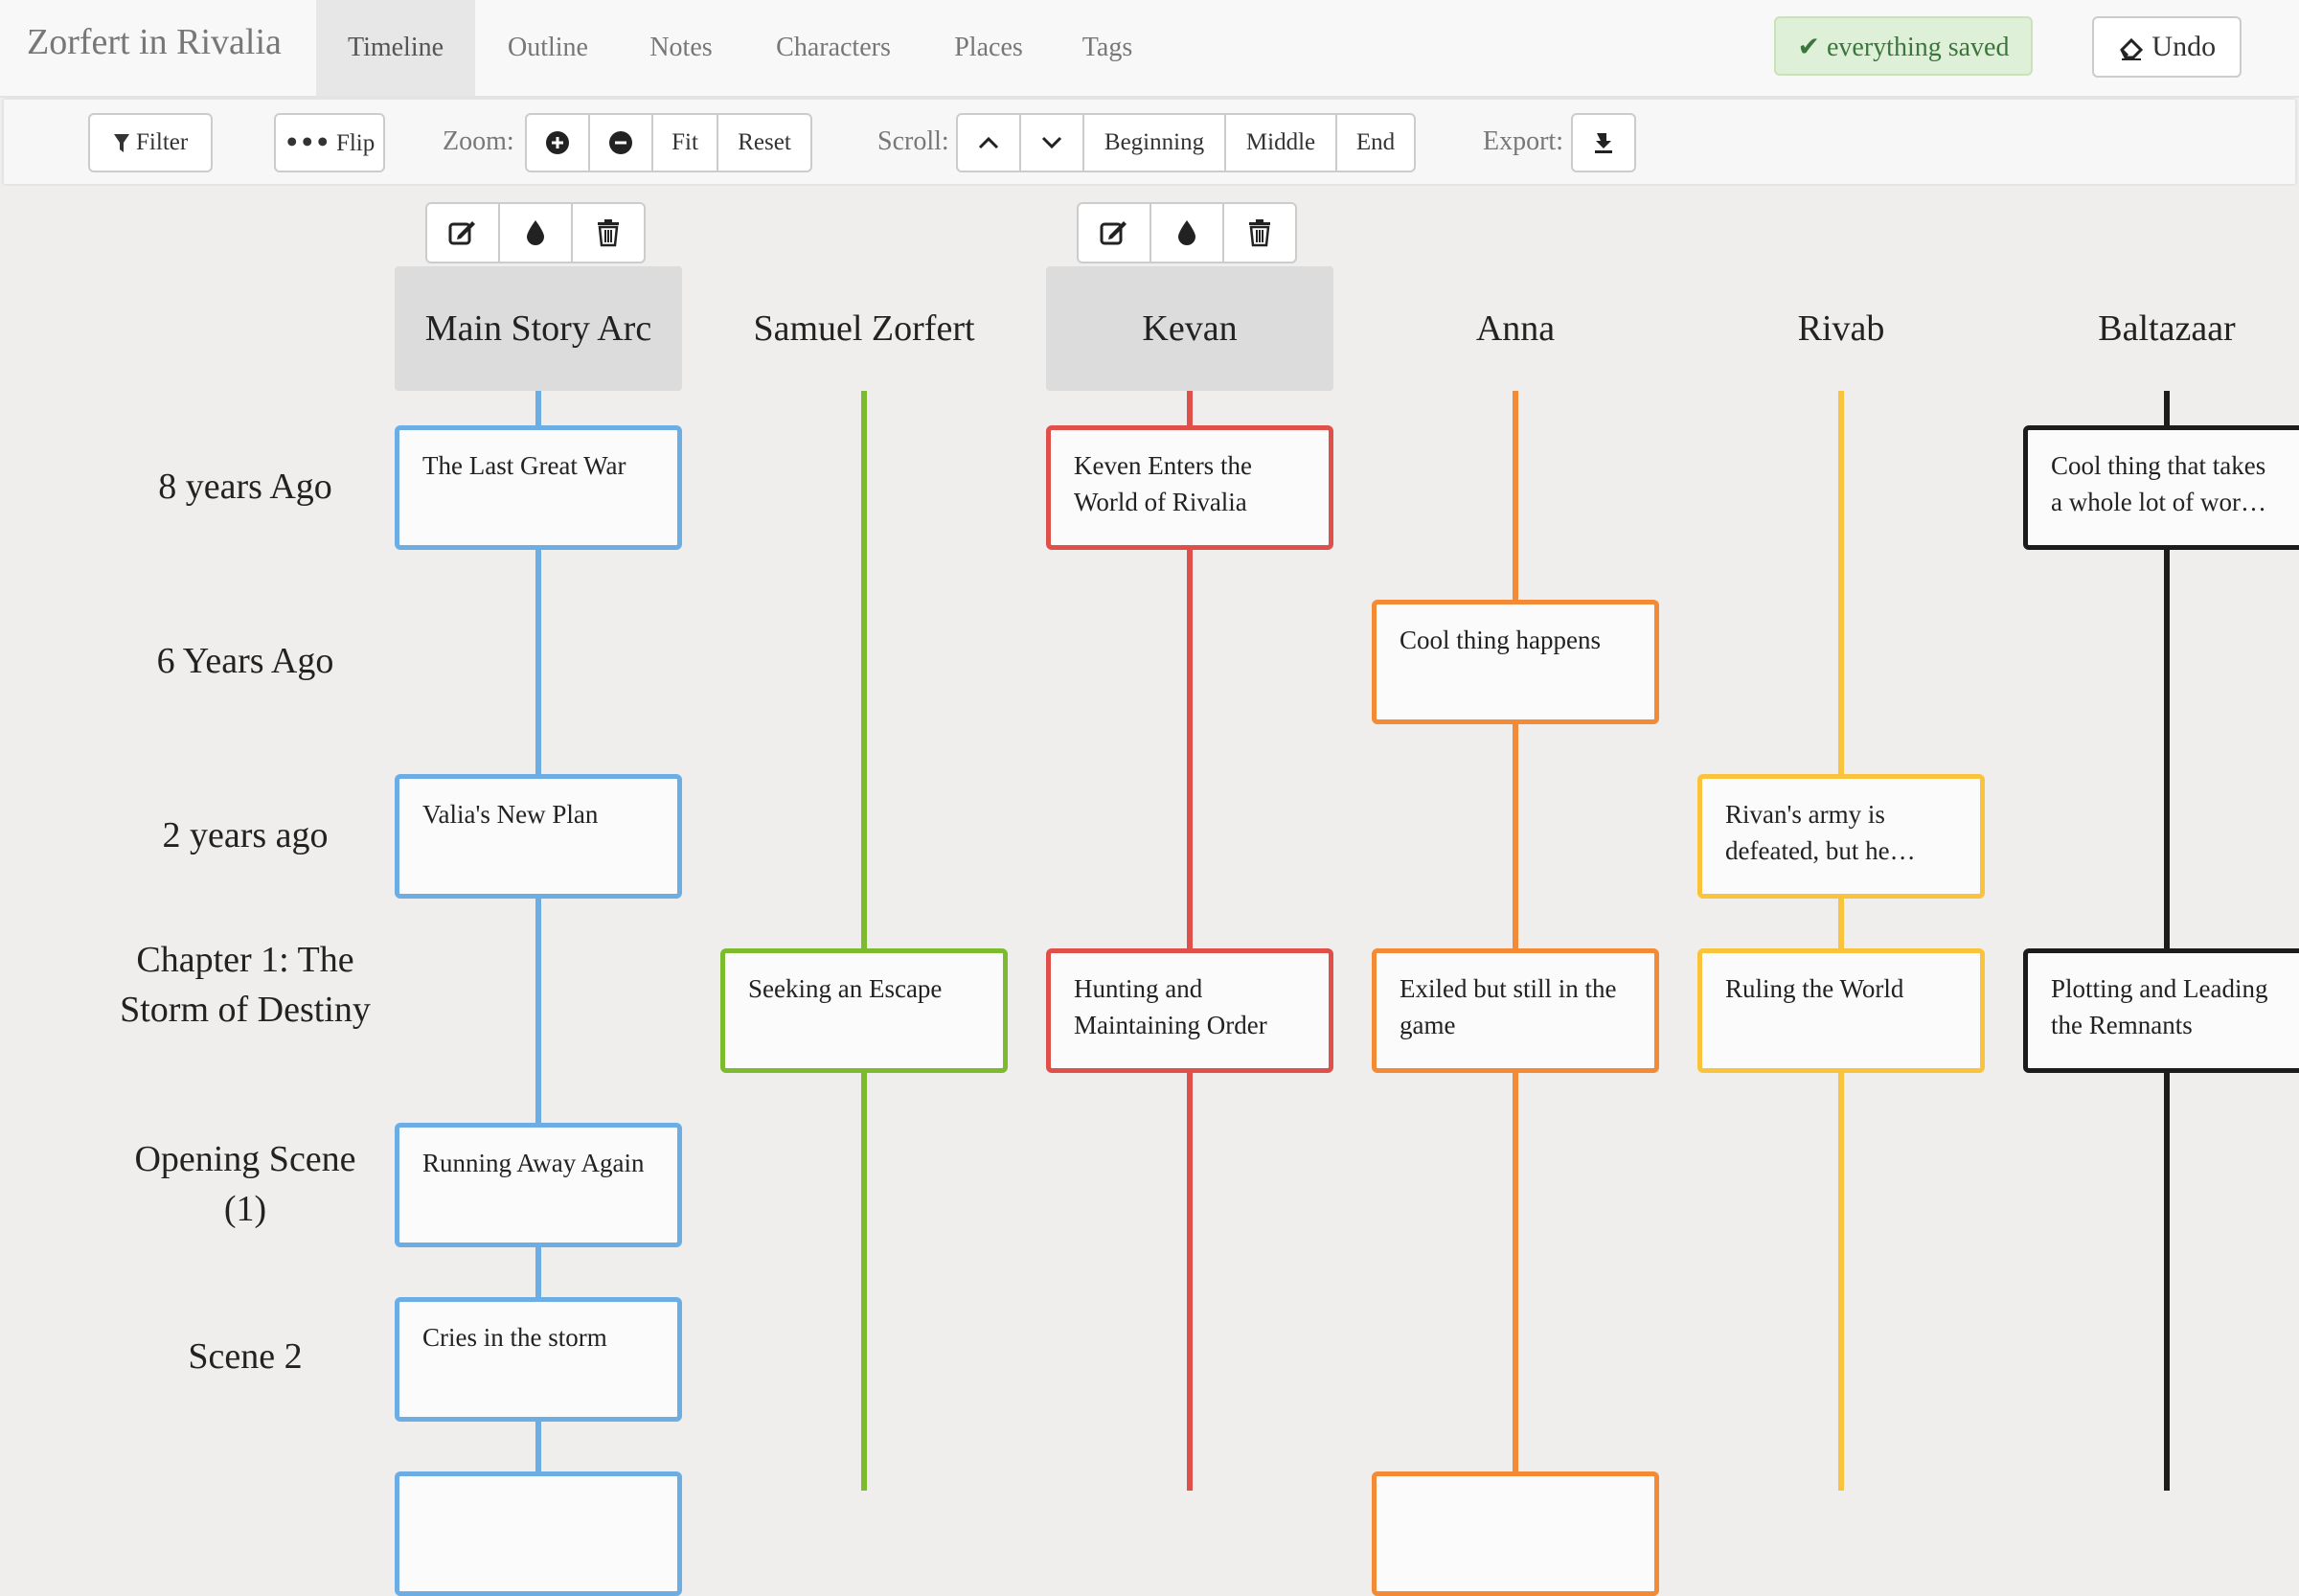 This screenshot has height=1596, width=2299. I want to click on scene-card-title: Cool thing happens, so click(1500, 640).